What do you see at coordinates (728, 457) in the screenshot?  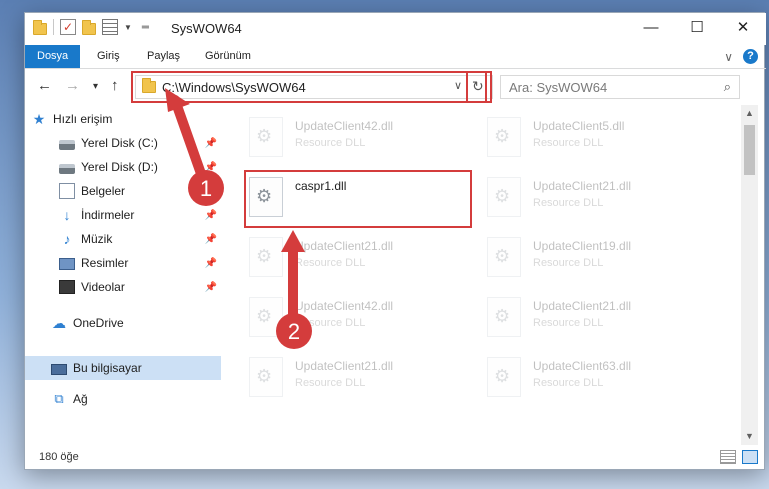 I see `details-view-icon` at bounding box center [728, 457].